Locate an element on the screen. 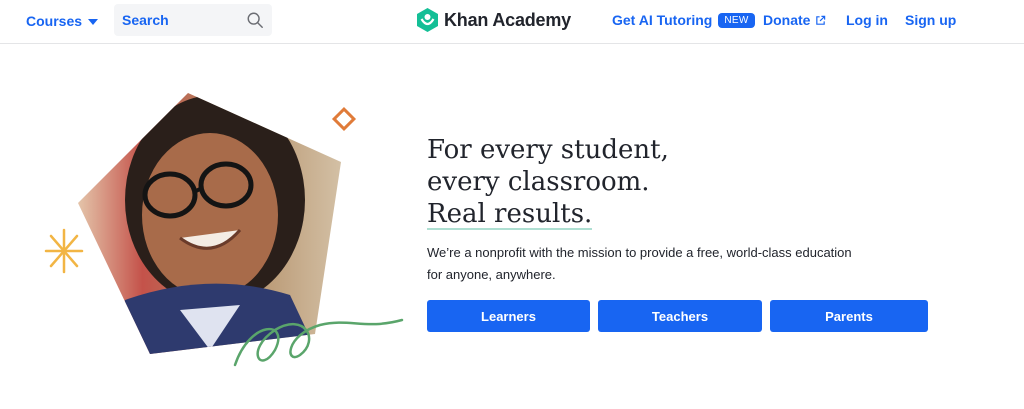 The height and width of the screenshot is (409, 1024). headline-line-2: every classroom. is located at coordinates (538, 182).